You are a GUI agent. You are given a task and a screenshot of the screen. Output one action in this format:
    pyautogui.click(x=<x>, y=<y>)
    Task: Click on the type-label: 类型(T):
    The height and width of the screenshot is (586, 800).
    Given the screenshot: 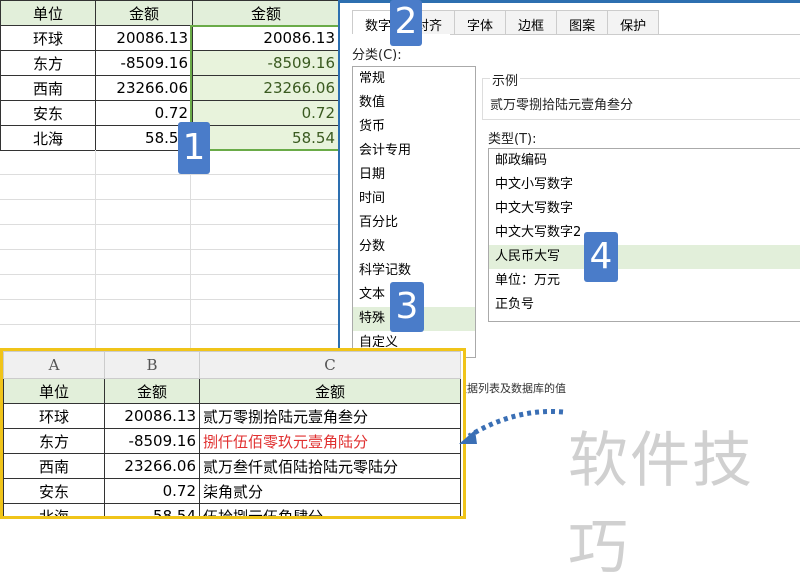 What is the action you would take?
    pyautogui.click(x=512, y=139)
    